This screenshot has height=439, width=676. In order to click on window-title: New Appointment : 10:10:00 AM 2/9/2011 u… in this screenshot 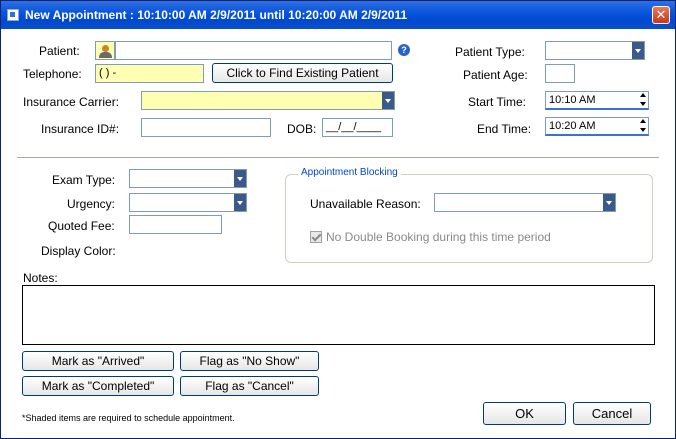, I will do `click(216, 15)`.